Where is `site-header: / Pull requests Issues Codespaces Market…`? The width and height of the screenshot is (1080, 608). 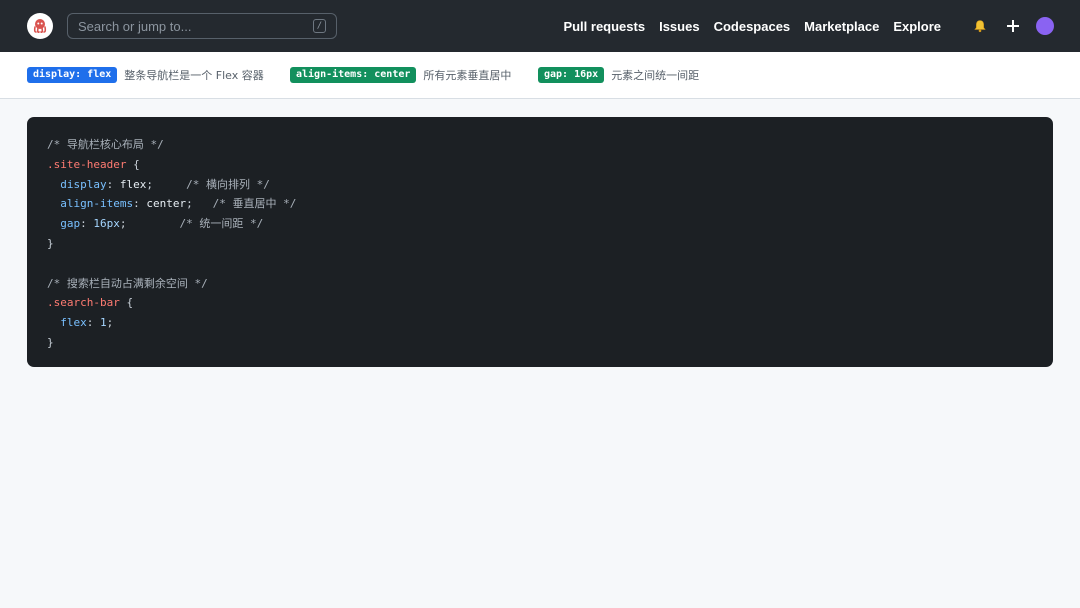
site-header: / Pull requests Issues Codespaces Market… is located at coordinates (540, 26).